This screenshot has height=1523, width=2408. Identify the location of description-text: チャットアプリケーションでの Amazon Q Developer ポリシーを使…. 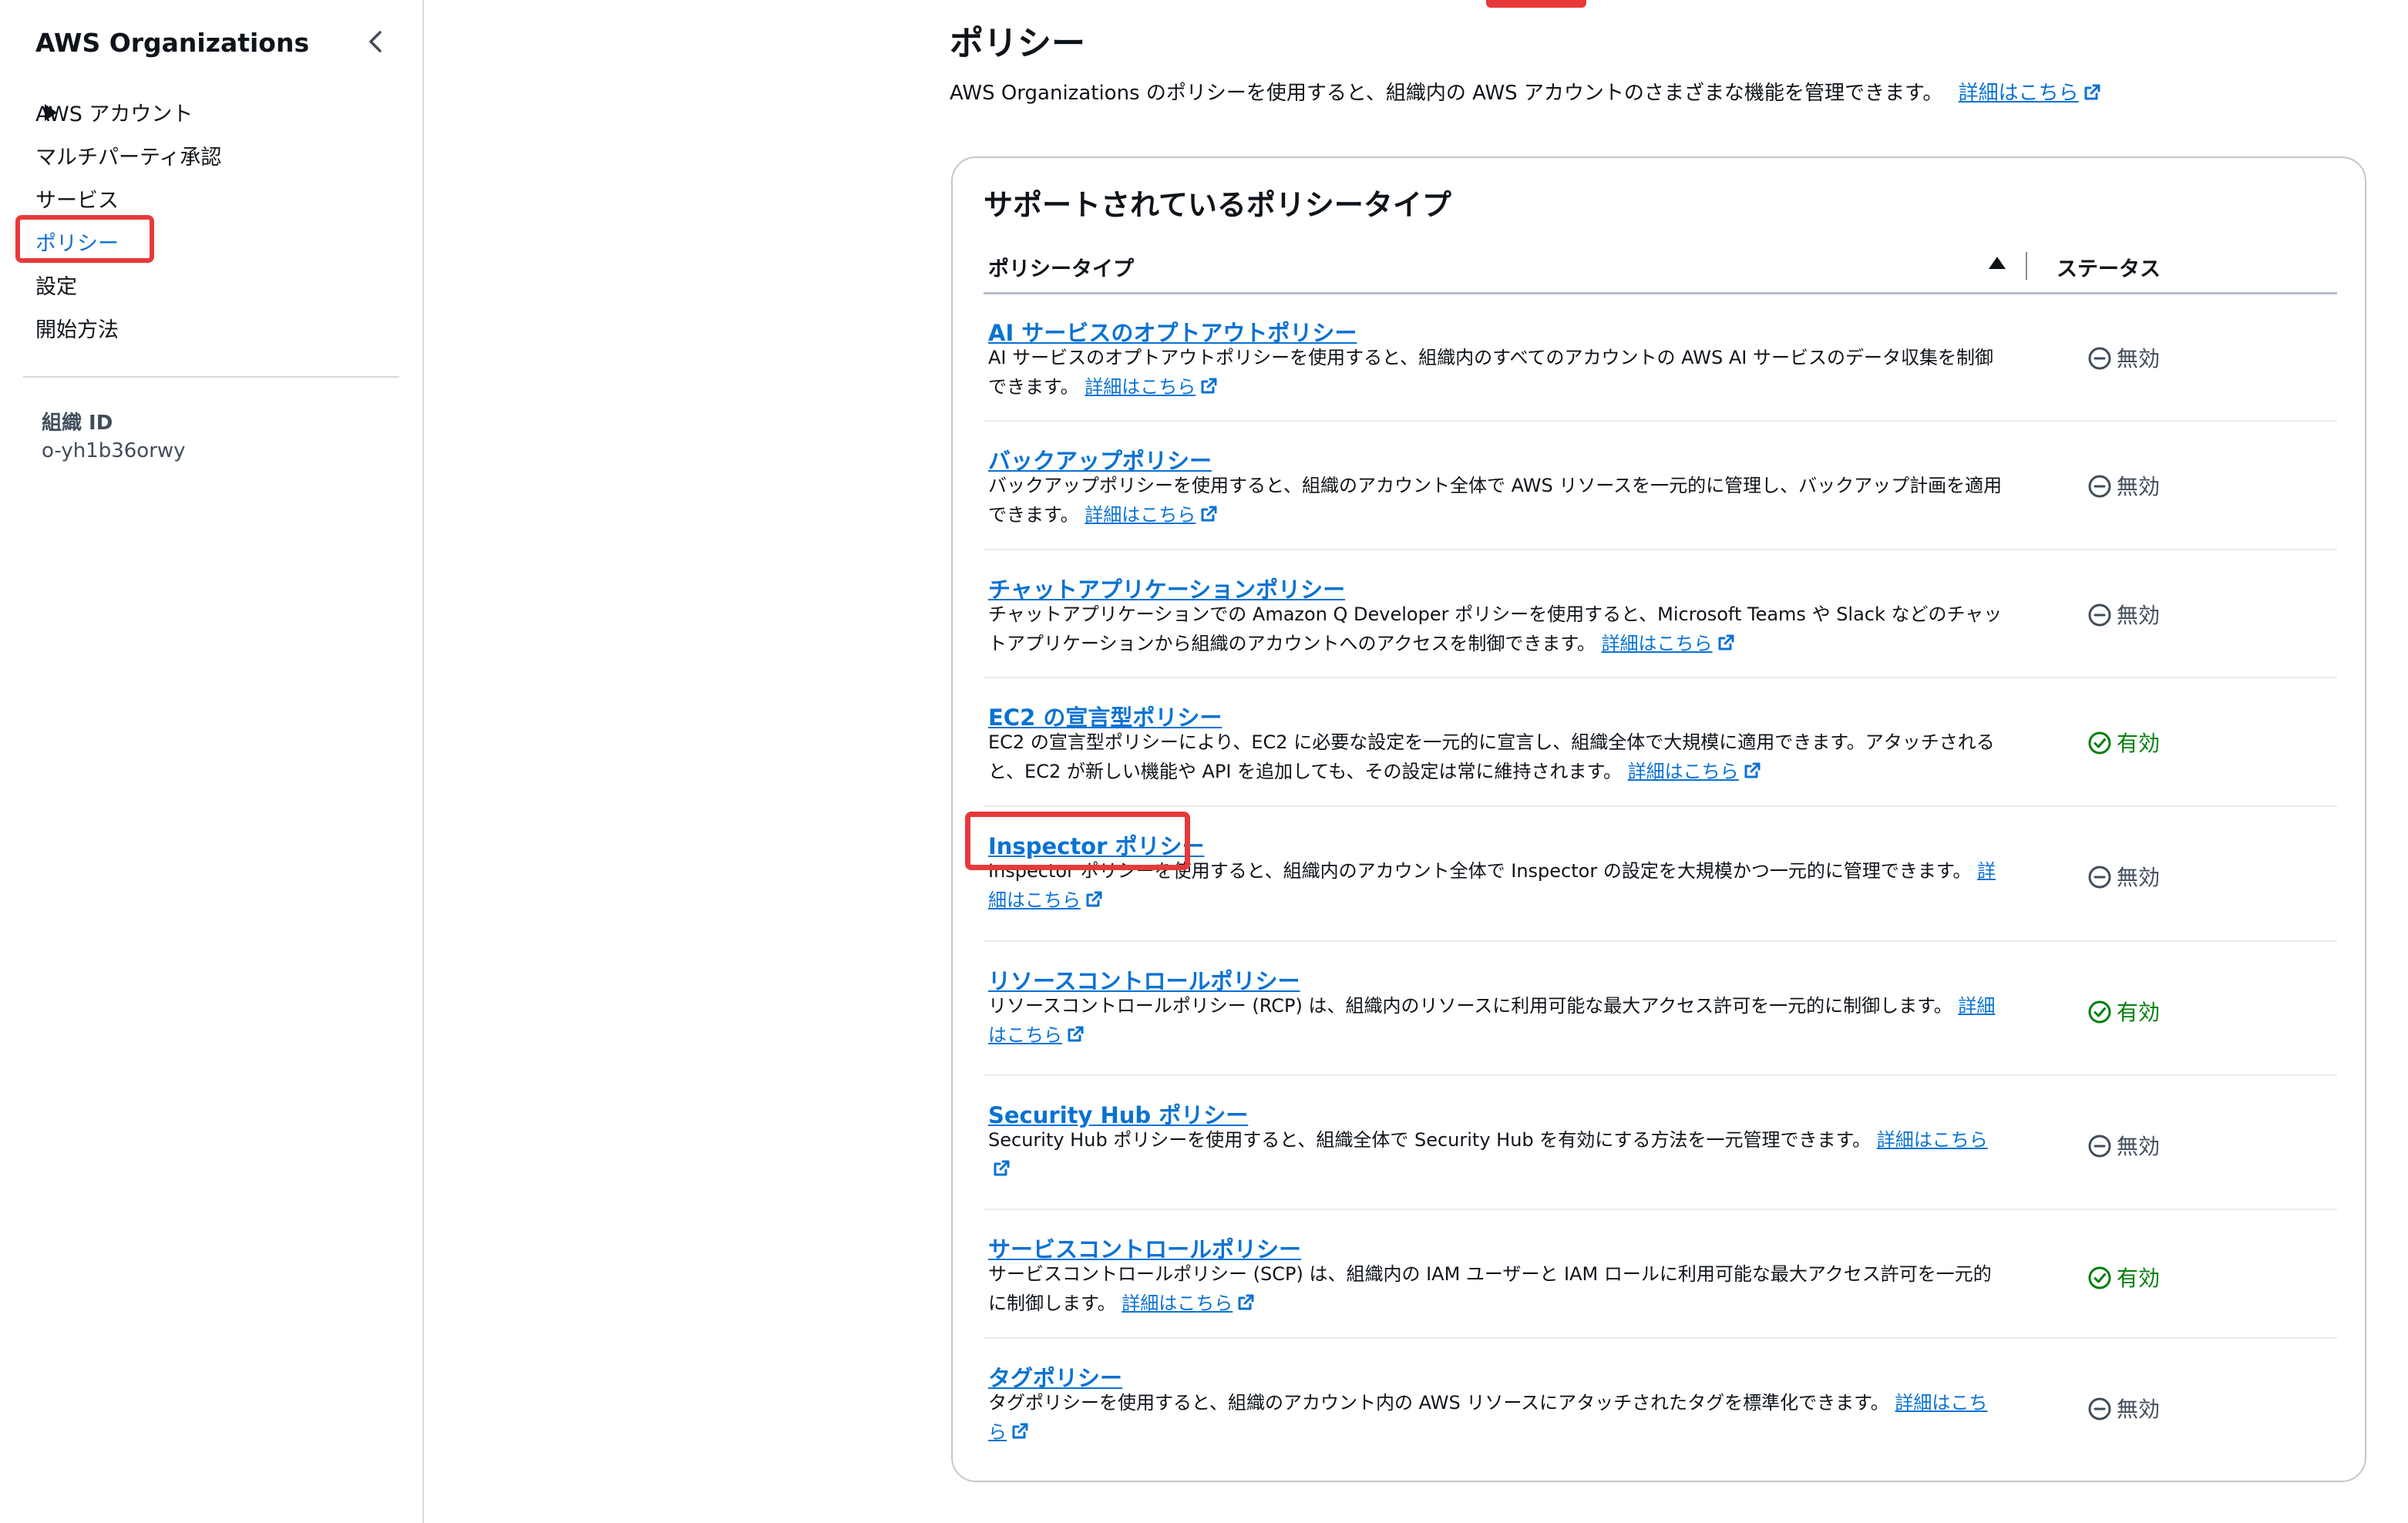
(1495, 629).